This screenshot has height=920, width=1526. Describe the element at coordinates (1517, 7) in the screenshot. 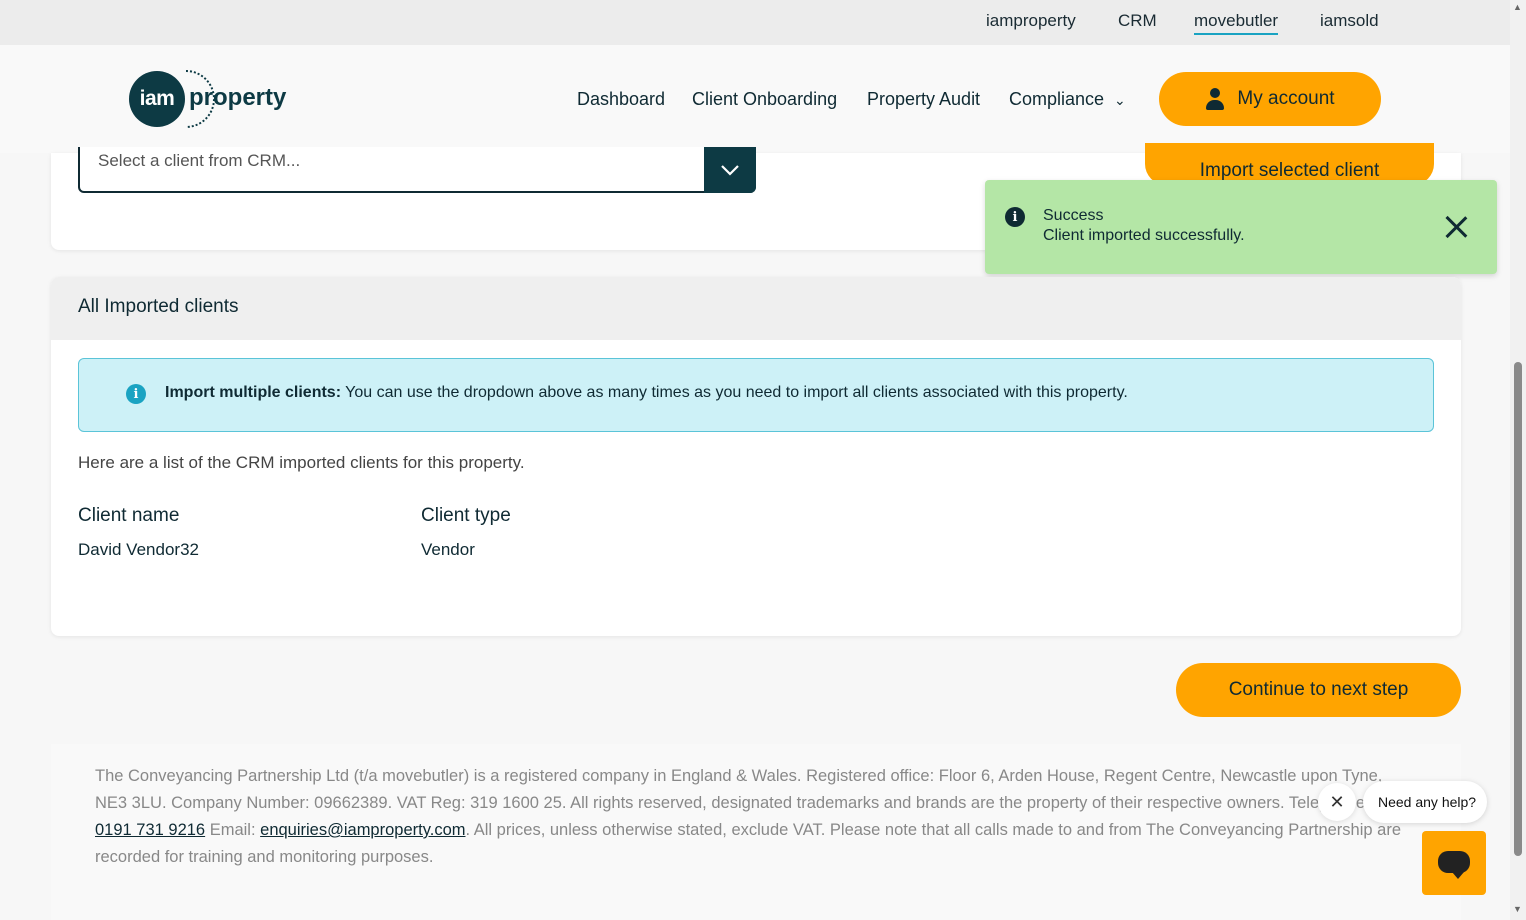

I see `scroll-up-icon: ▲` at that location.